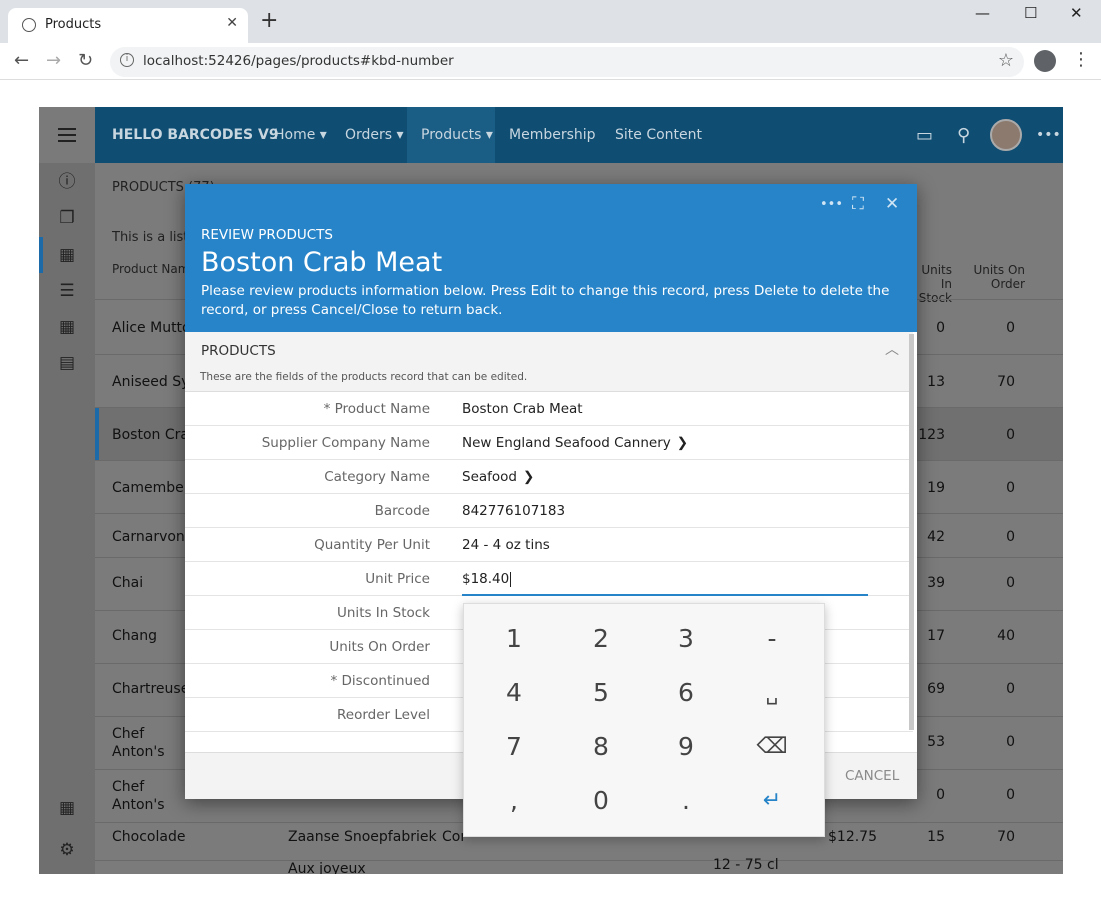 The image size is (1101, 902). What do you see at coordinates (549, 477) in the screenshot?
I see `field-category-name: Category Name Seafood ❯` at bounding box center [549, 477].